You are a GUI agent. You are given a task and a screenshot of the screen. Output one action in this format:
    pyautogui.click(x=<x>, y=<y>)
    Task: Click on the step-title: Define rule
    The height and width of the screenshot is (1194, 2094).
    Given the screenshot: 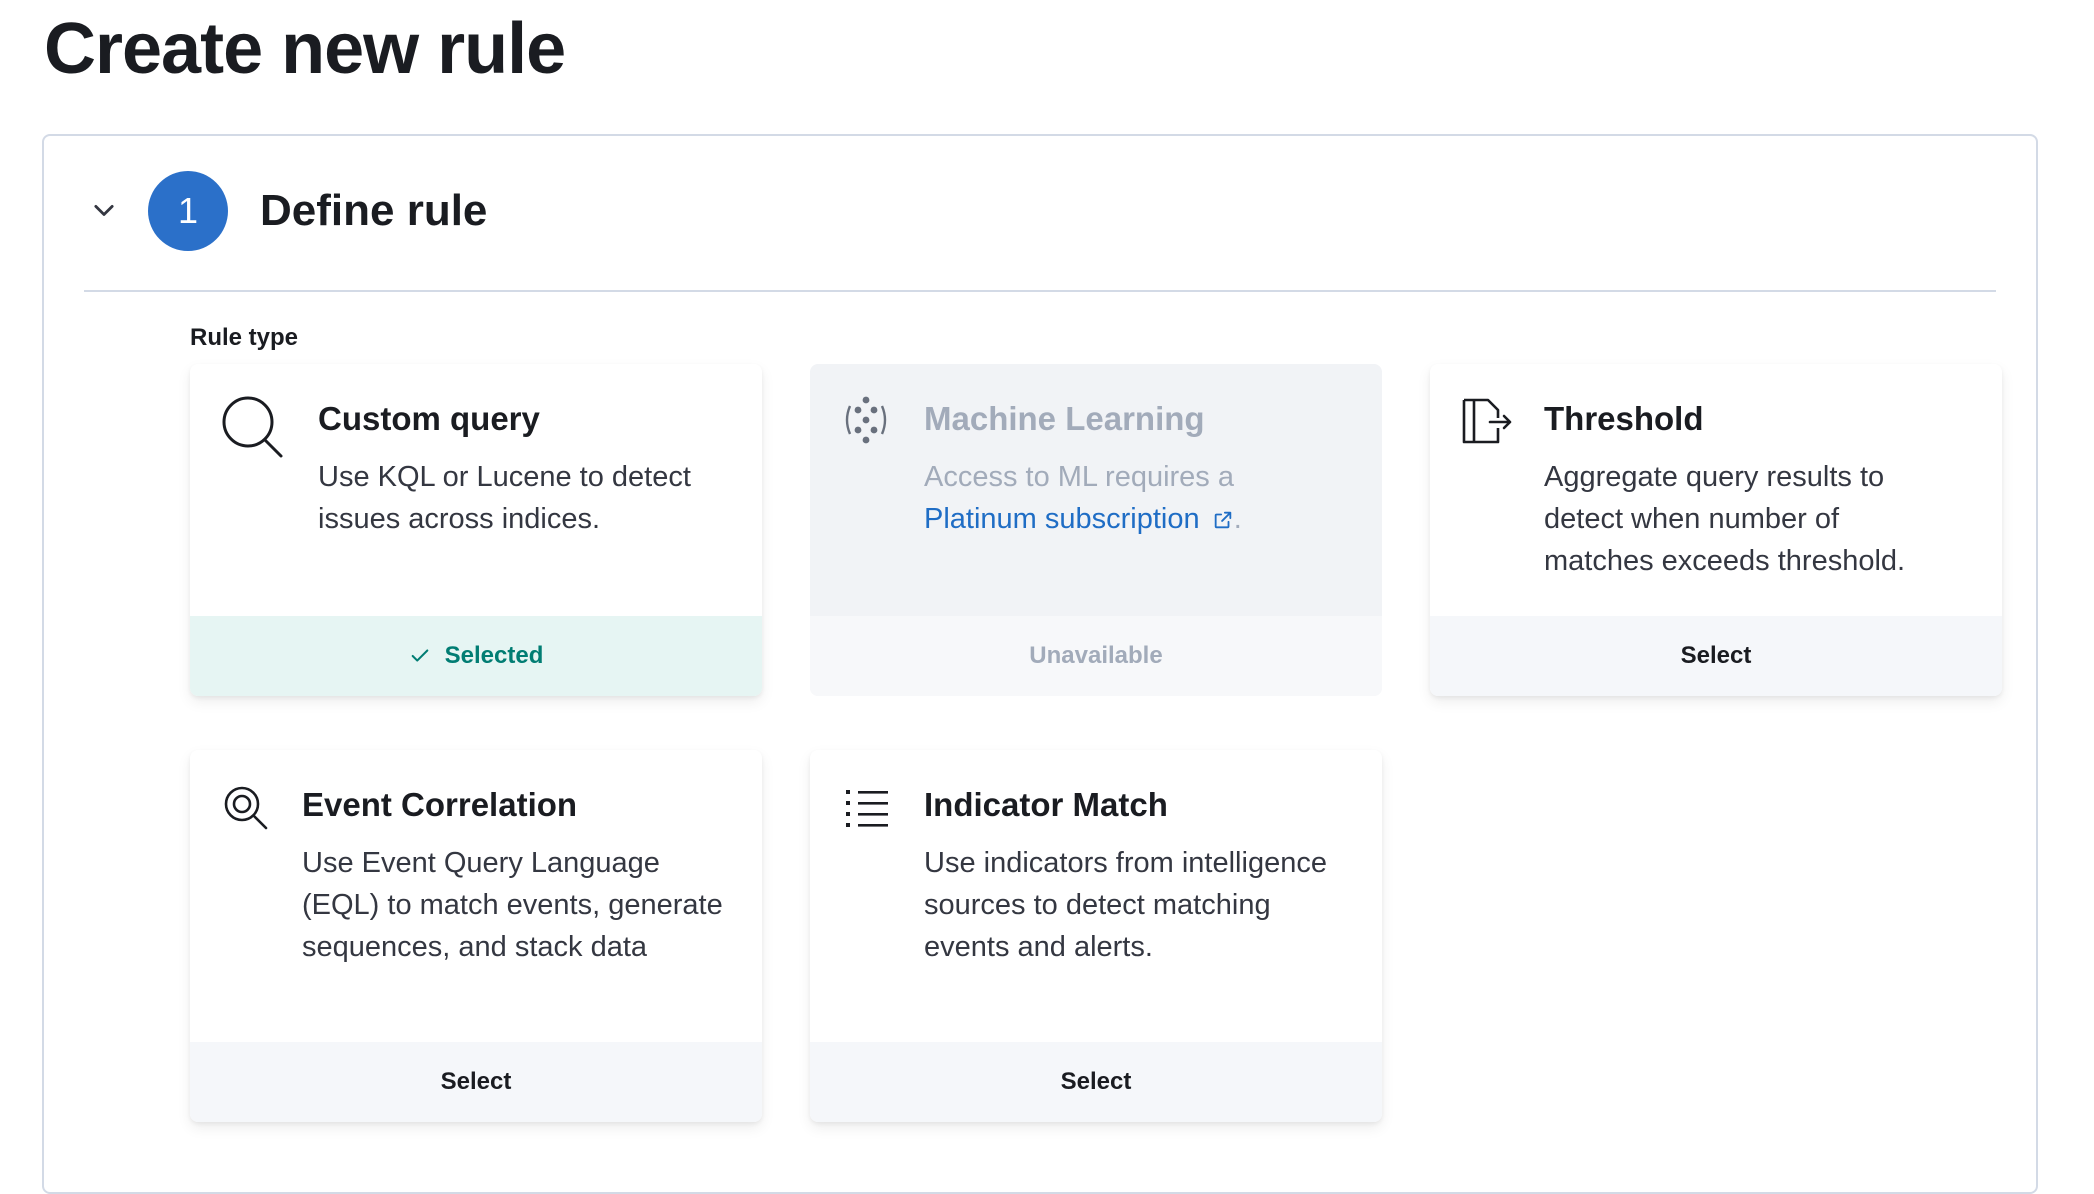 What is the action you would take?
    pyautogui.click(x=374, y=210)
    